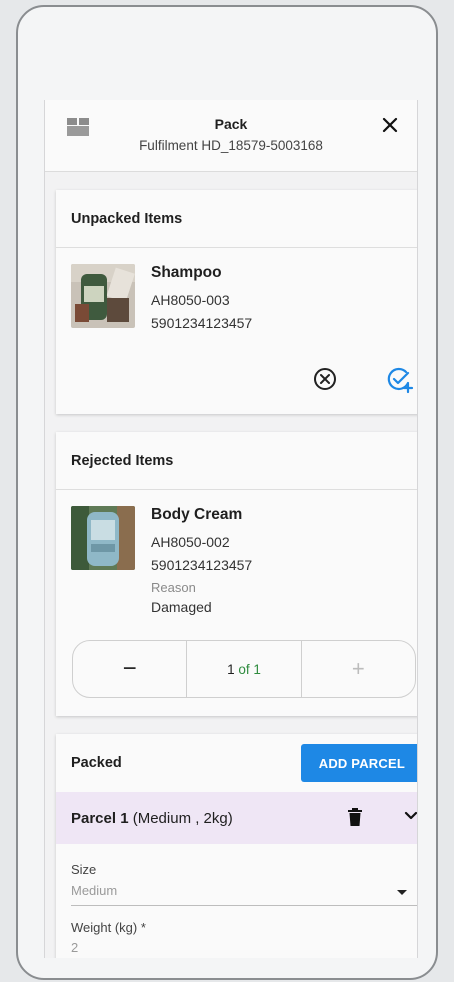 This screenshot has width=454, height=982. I want to click on count-total: 1, so click(257, 669).